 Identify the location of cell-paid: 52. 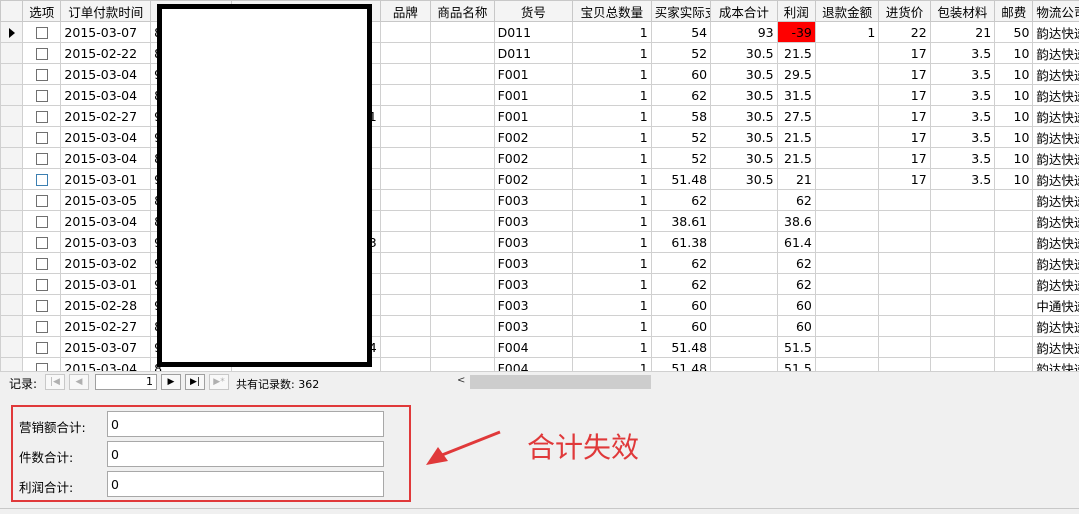
(681, 137).